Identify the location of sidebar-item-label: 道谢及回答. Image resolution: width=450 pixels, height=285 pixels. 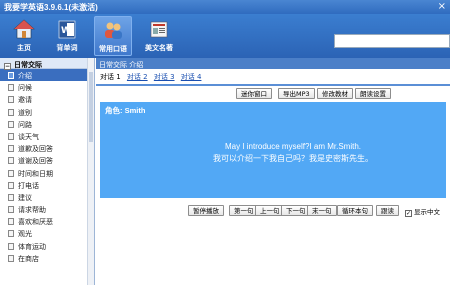
(35, 161).